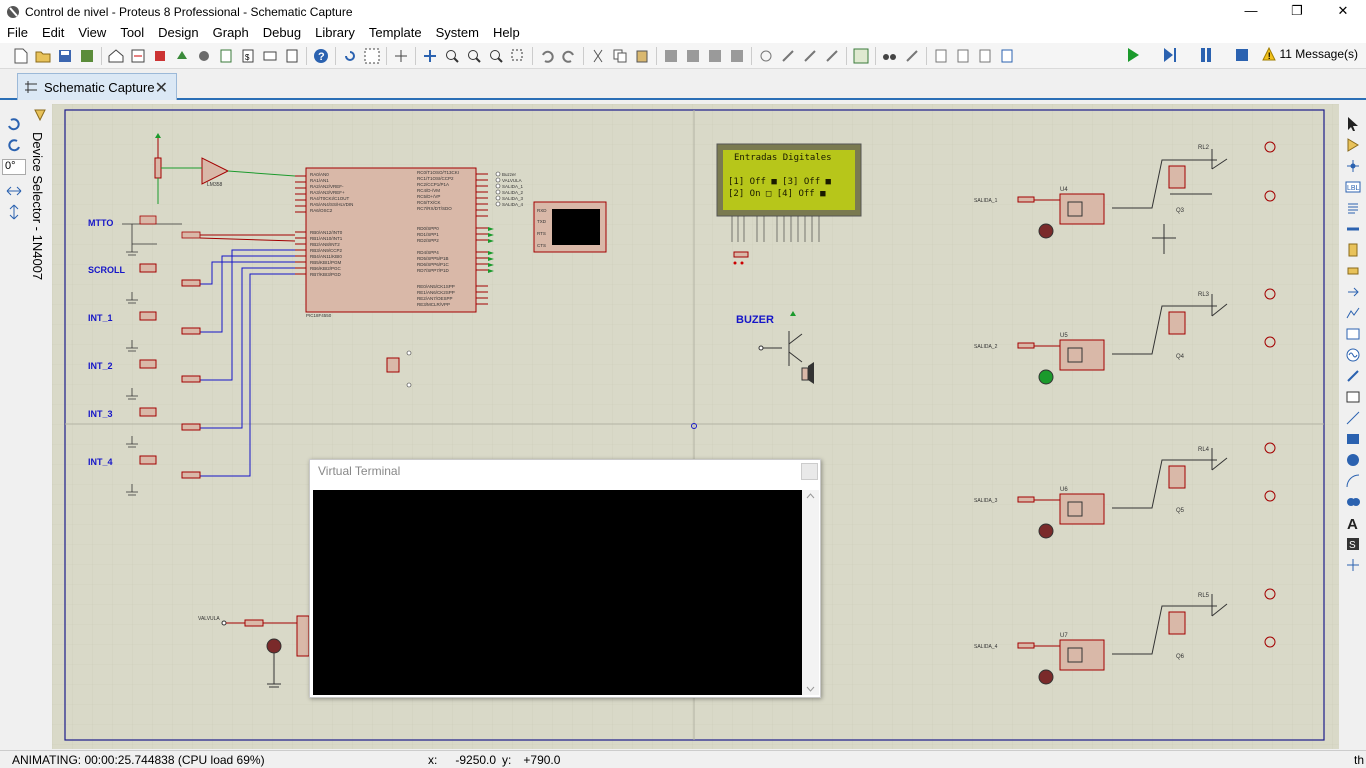 The image size is (1366, 768). I want to click on stop-button, so click(1242, 56).